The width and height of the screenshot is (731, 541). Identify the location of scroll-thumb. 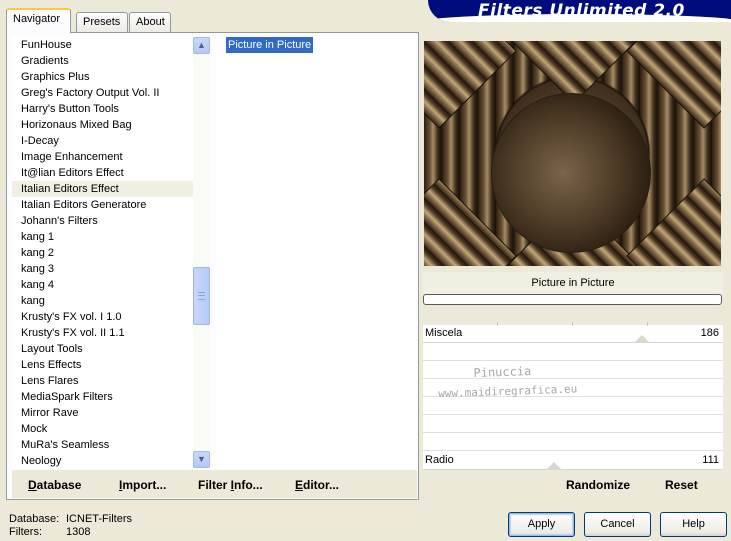
(201, 296).